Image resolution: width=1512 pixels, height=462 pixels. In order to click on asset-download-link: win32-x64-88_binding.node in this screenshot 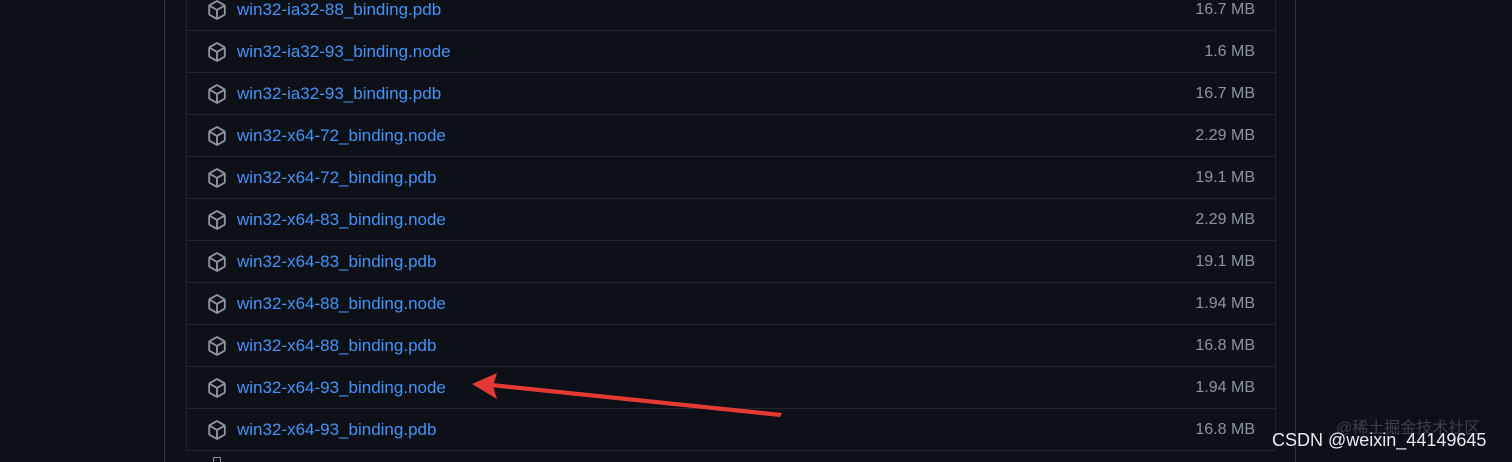, I will do `click(341, 304)`.